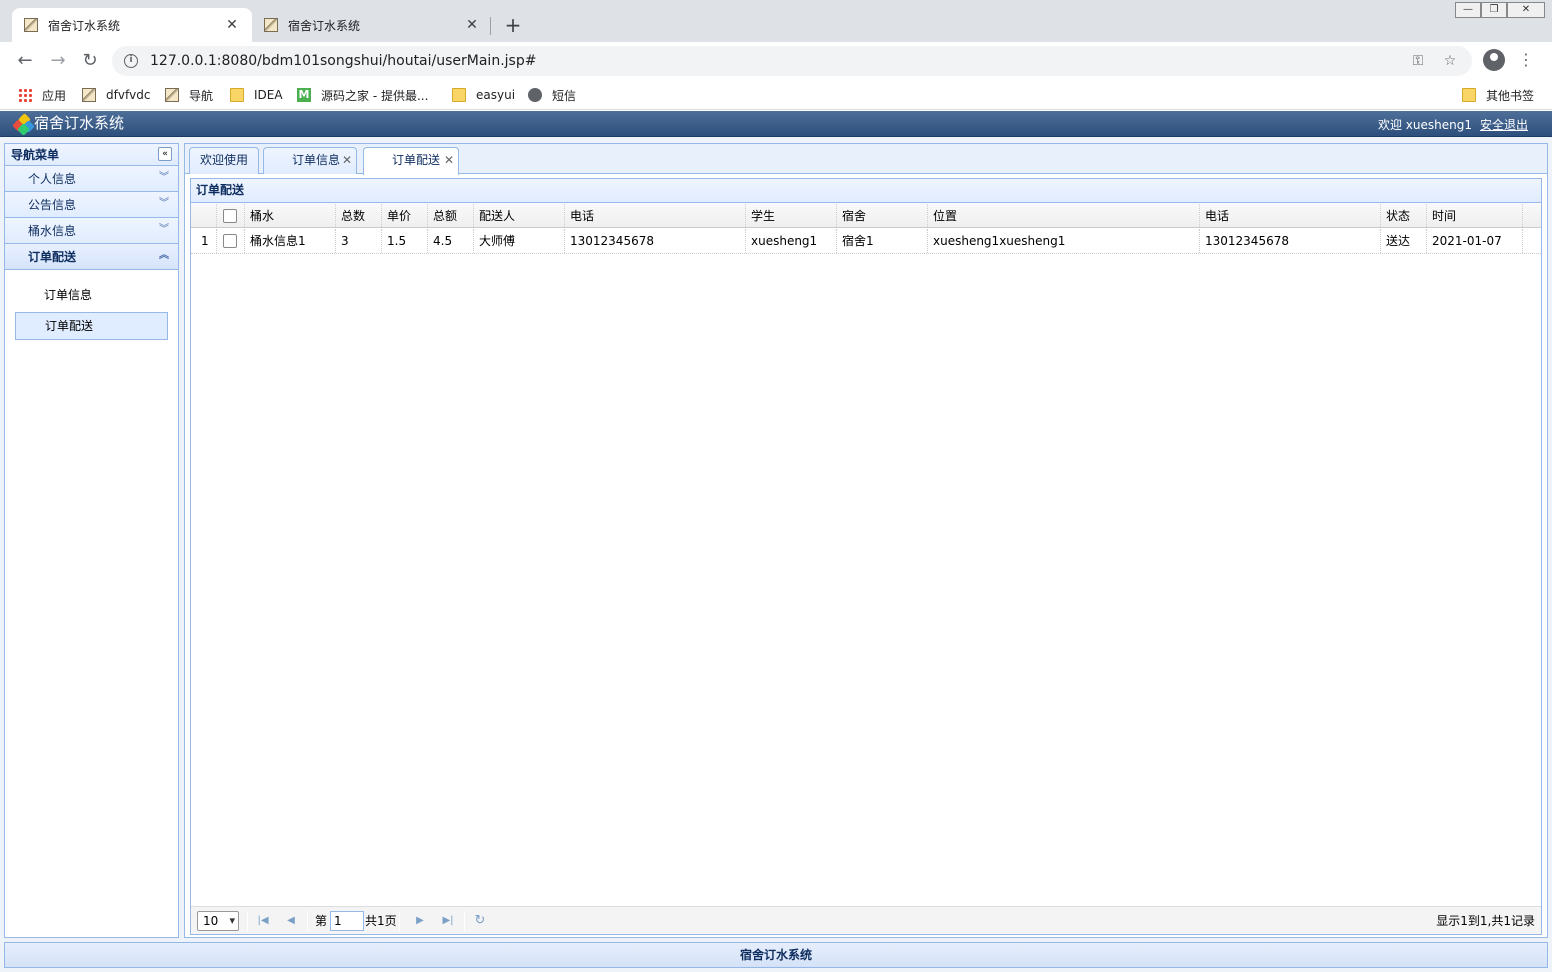 This screenshot has height=972, width=1552. Describe the element at coordinates (132, 25) in the screenshot. I see `browser-tab-1: 宿舍订水系统 ✕` at that location.